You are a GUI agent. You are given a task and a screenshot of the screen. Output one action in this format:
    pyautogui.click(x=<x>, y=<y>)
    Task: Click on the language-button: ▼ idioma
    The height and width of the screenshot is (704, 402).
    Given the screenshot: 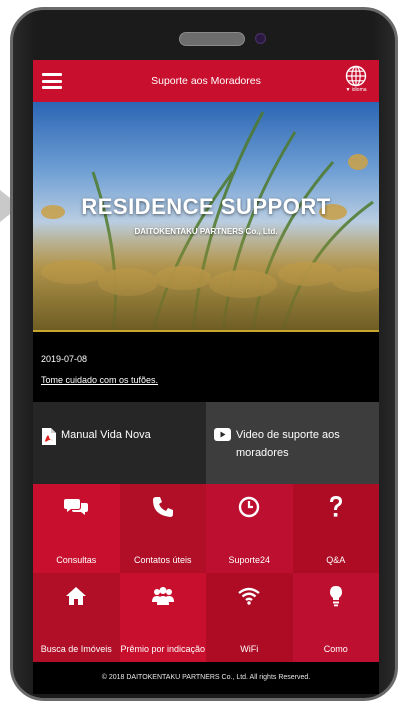 What is the action you would take?
    pyautogui.click(x=356, y=82)
    